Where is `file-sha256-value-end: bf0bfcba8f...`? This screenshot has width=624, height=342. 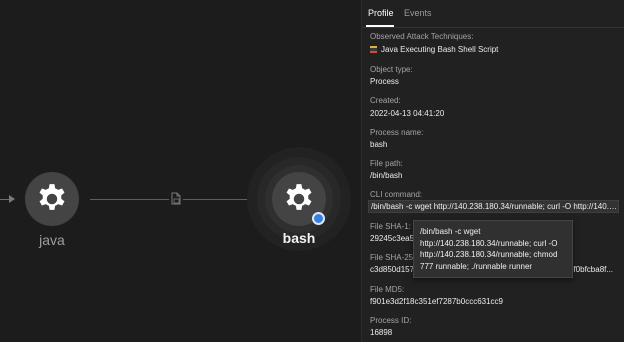
file-sha256-value-end: bf0bfcba8f... is located at coordinates (591, 269).